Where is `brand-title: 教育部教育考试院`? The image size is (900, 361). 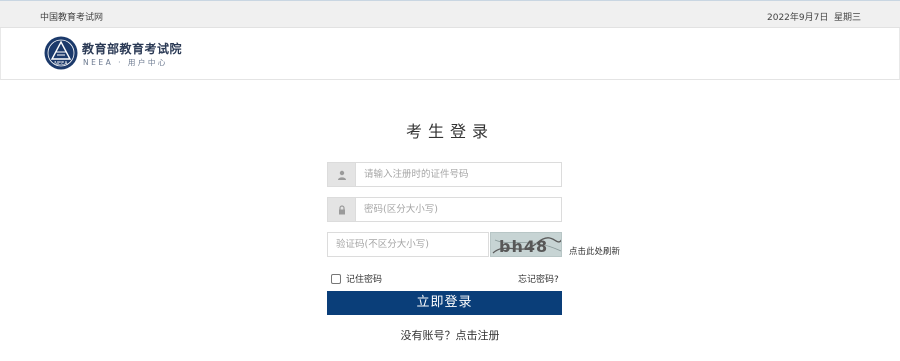 brand-title: 教育部教育考试院 is located at coordinates (132, 49).